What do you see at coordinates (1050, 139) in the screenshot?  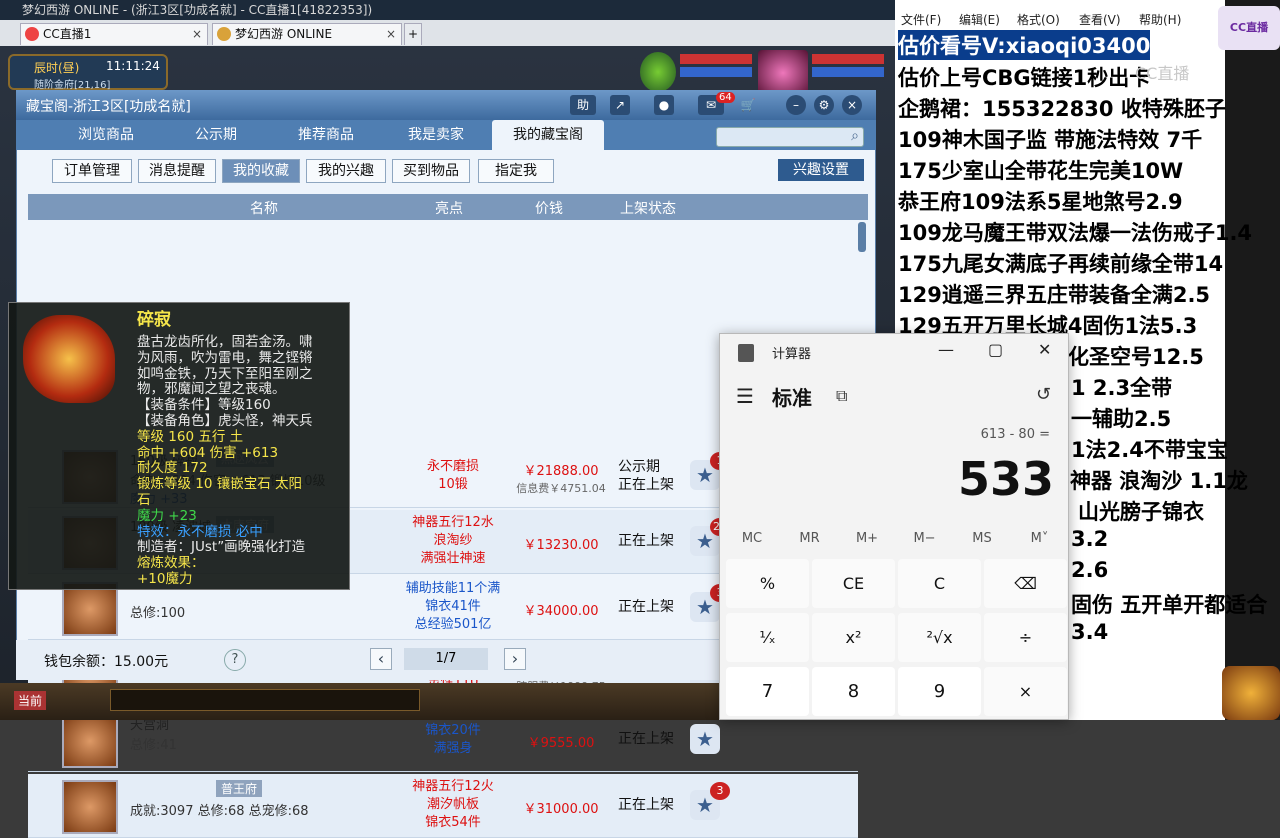 I see `notepad-line: 109神木国子监 带施法特效 7千` at bounding box center [1050, 139].